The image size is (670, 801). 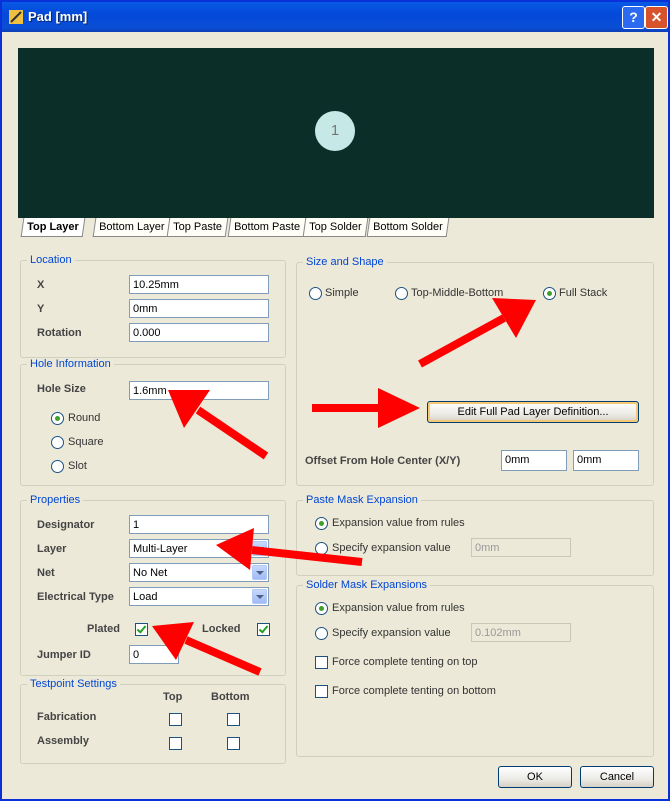 What do you see at coordinates (57, 442) in the screenshot?
I see `square-radio` at bounding box center [57, 442].